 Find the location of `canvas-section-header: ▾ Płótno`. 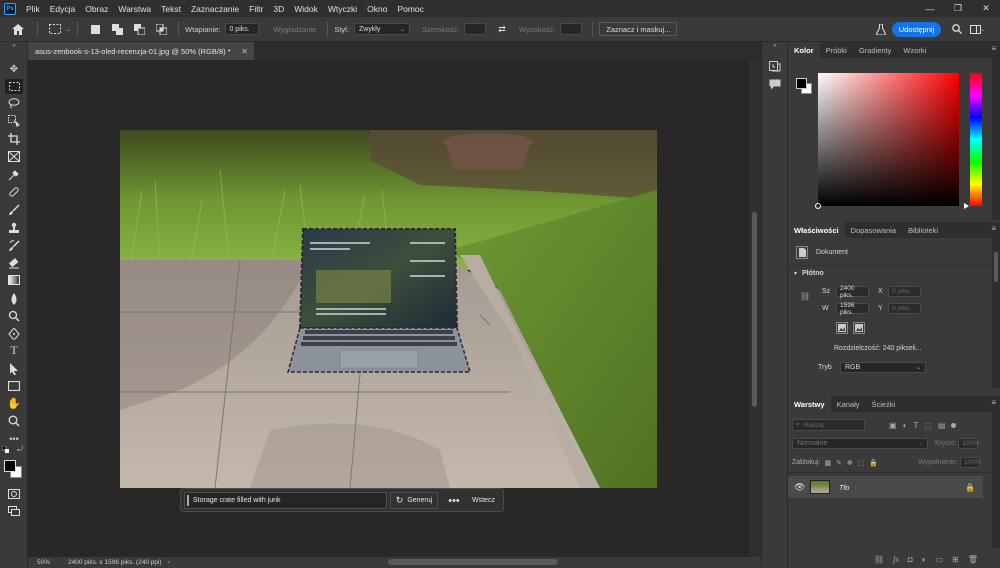

canvas-section-header: ▾ Płótno is located at coordinates (809, 273).